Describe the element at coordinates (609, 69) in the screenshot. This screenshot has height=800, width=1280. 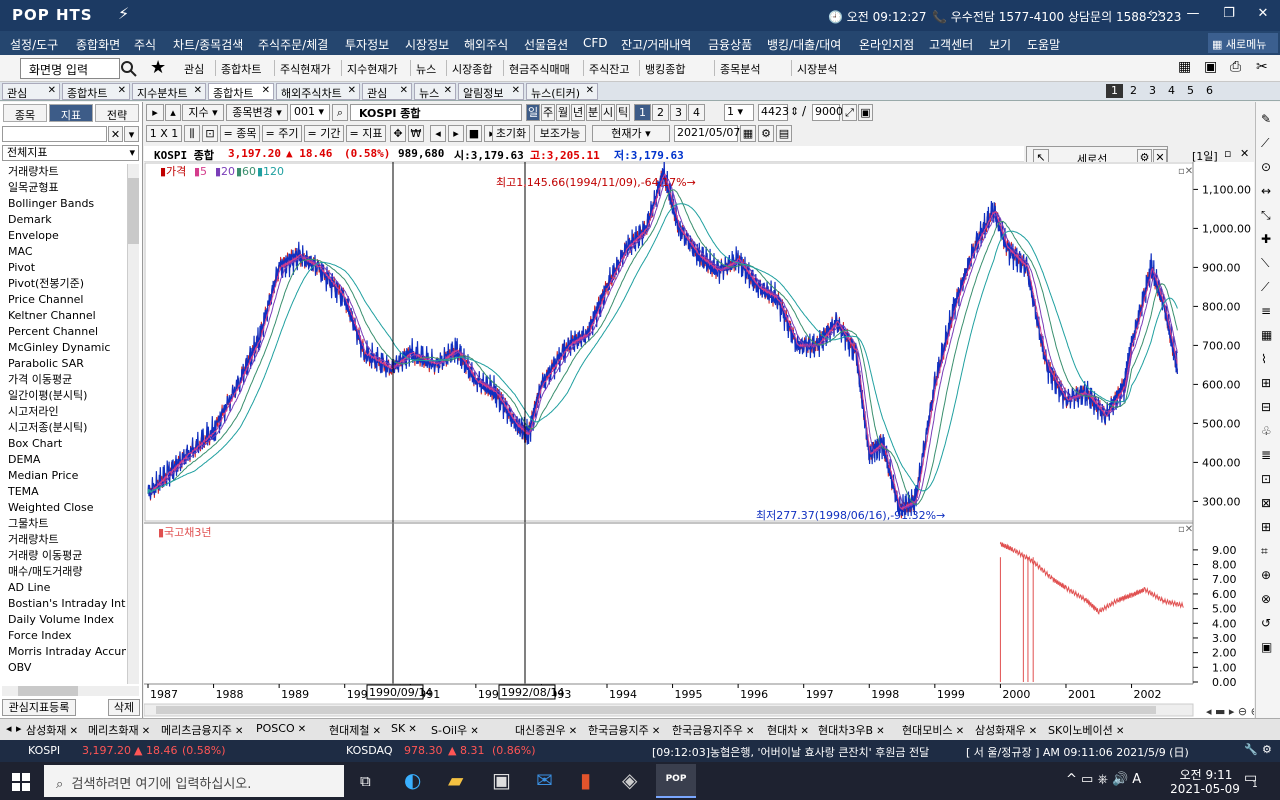
I see `toolbar-item: 주식잔고` at that location.